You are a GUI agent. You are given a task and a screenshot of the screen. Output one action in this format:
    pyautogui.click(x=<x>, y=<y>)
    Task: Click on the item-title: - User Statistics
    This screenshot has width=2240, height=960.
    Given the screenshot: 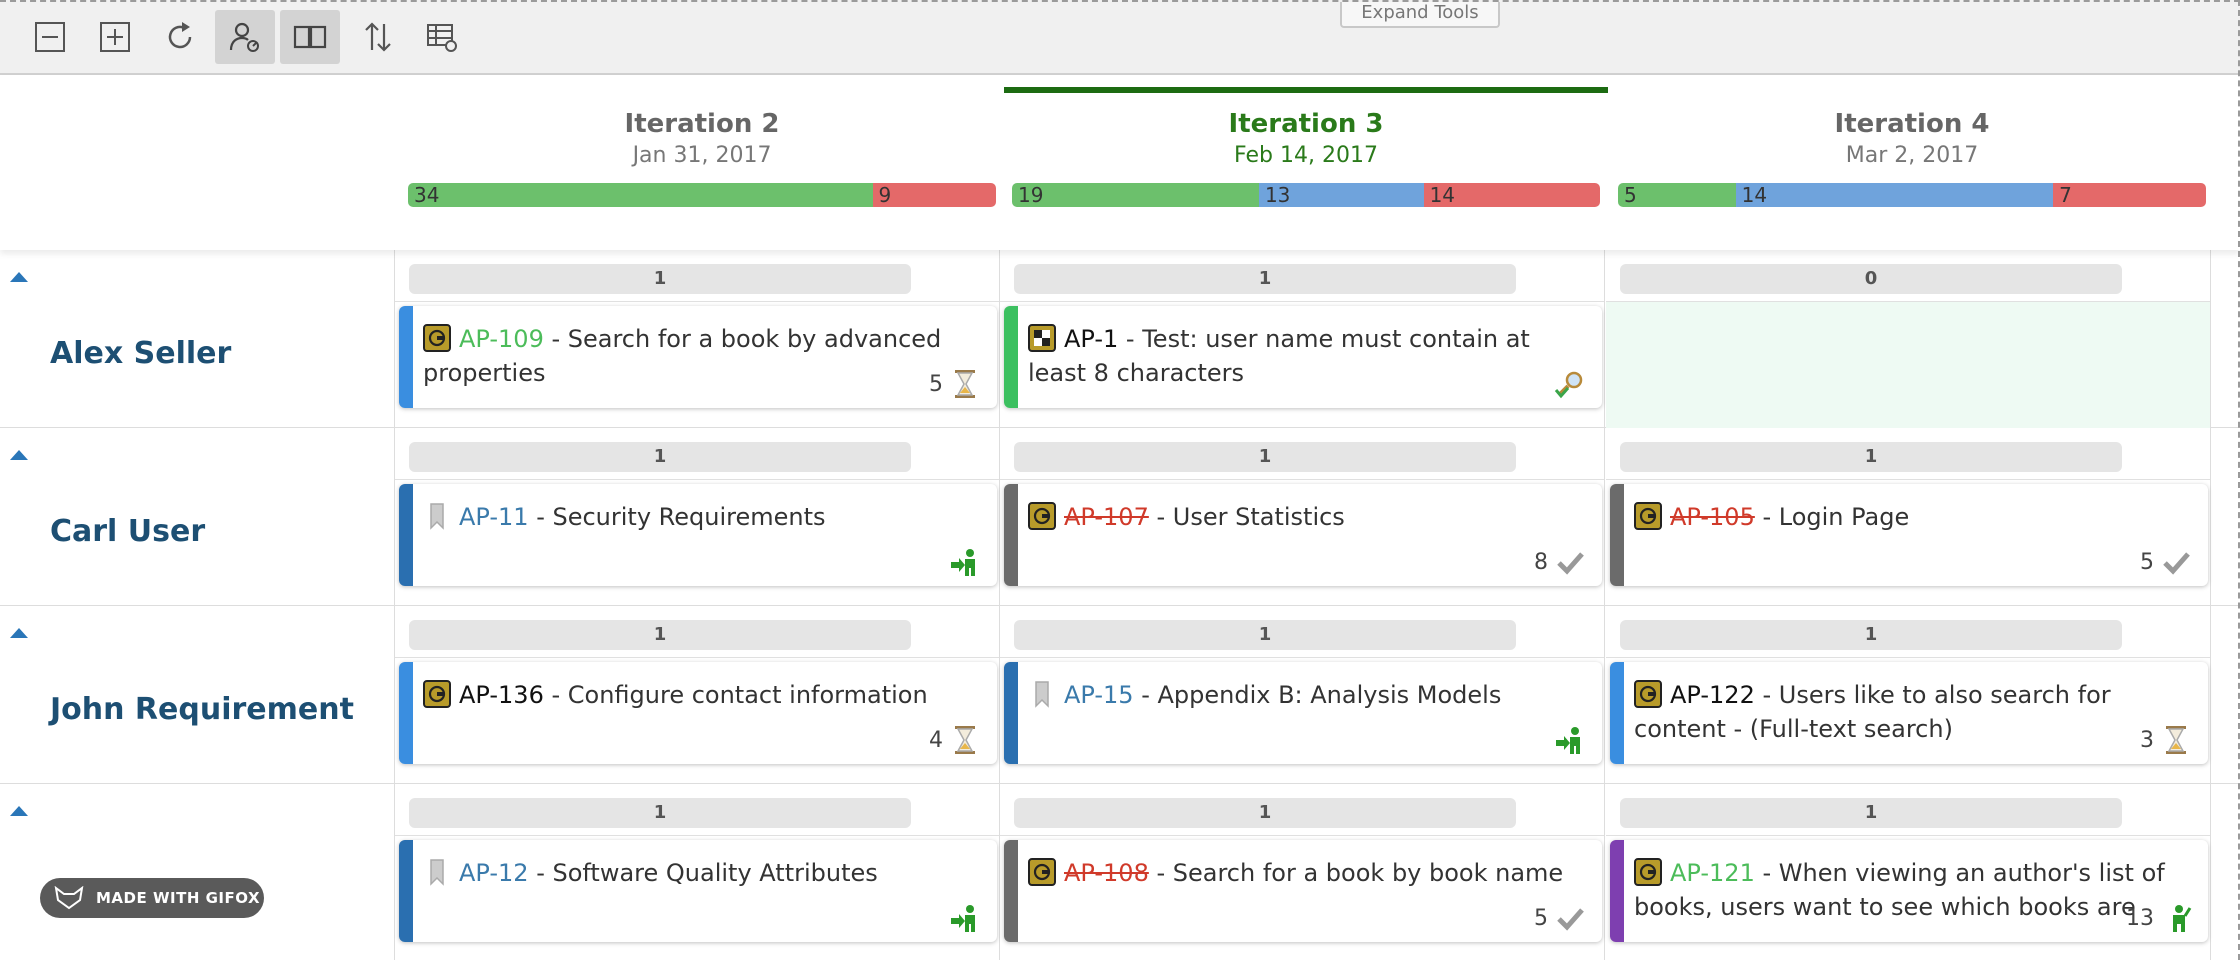 What is the action you would take?
    pyautogui.click(x=1246, y=517)
    